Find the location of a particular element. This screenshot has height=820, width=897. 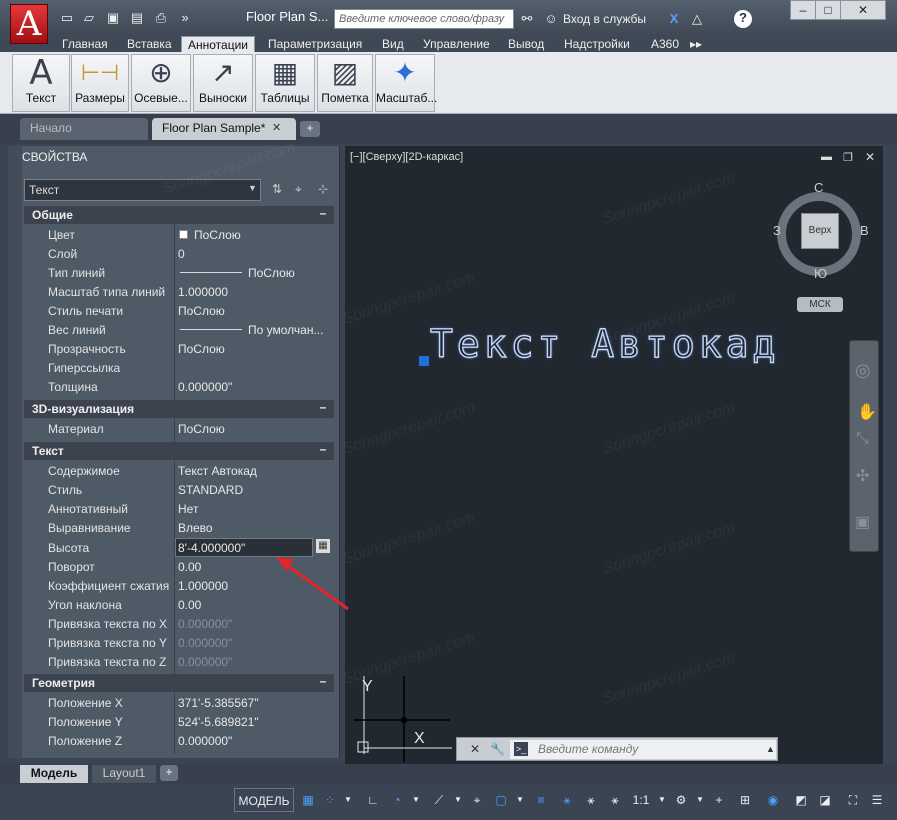

more-icon: » is located at coordinates (185, 18).